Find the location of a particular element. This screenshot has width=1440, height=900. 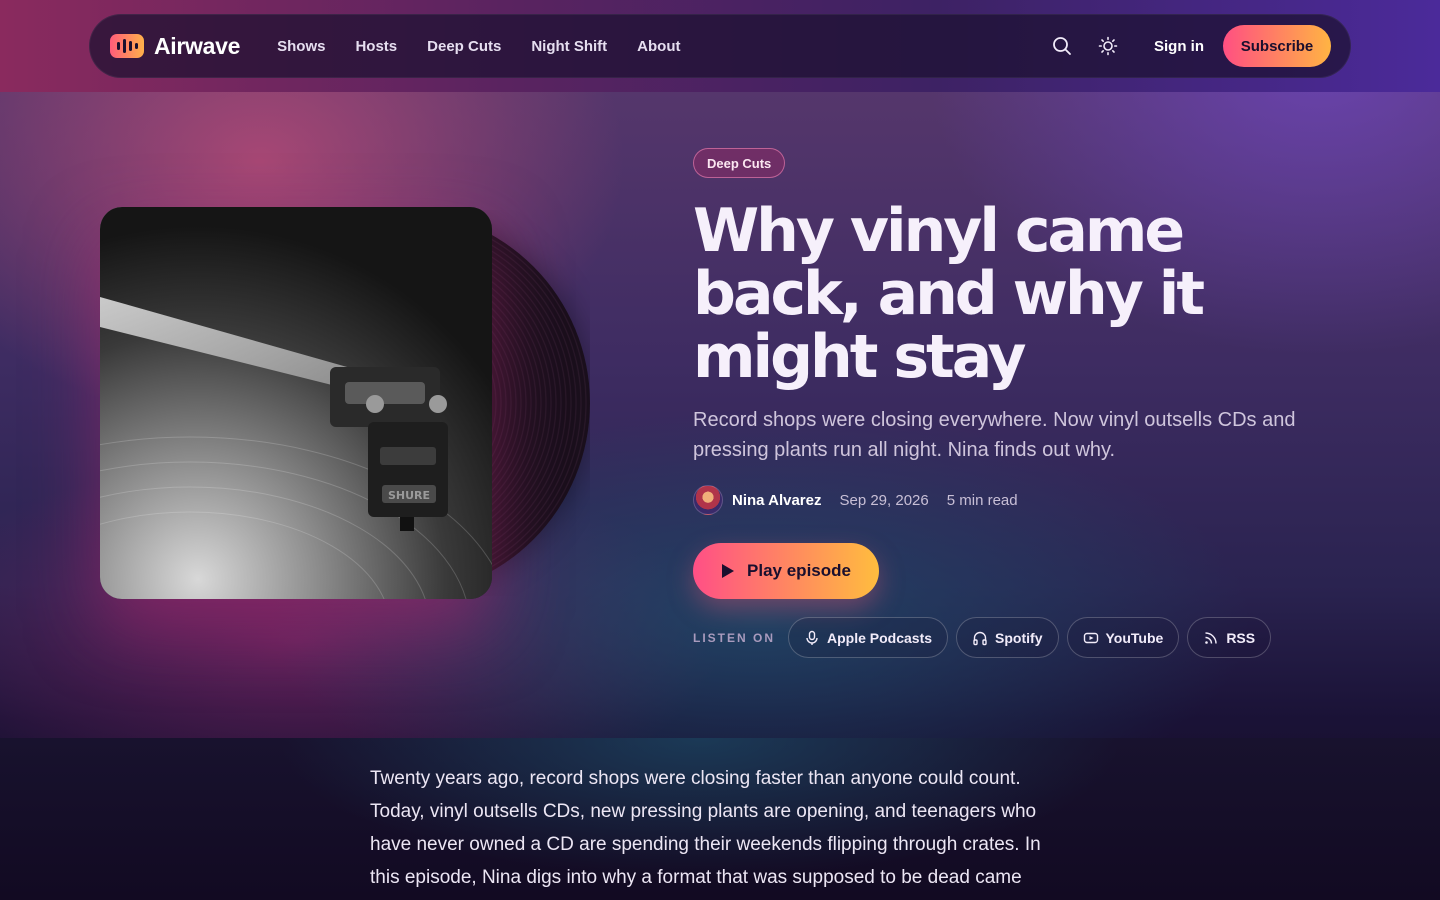

search-icon is located at coordinates (1062, 46).